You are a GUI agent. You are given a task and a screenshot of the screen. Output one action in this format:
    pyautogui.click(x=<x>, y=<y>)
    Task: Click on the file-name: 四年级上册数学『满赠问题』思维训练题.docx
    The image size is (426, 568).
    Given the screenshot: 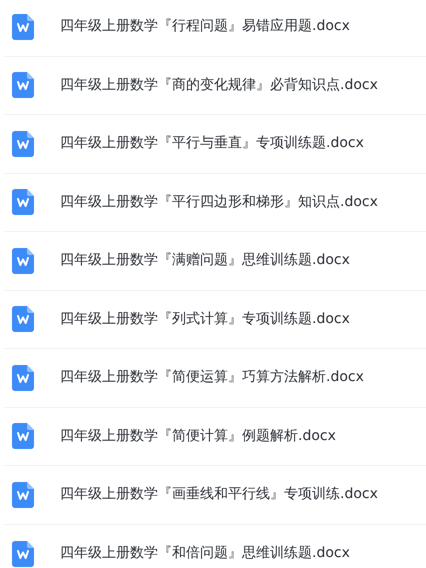 What is the action you would take?
    pyautogui.click(x=205, y=260)
    